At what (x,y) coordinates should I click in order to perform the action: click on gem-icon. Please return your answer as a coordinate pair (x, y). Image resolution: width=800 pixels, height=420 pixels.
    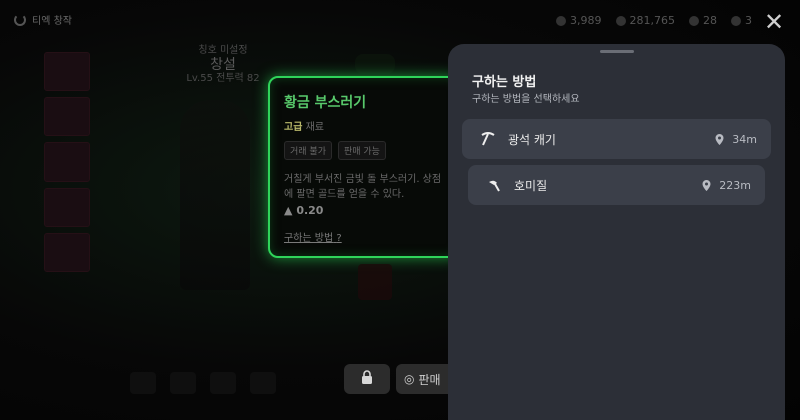
    Looking at the image, I should click on (561, 20).